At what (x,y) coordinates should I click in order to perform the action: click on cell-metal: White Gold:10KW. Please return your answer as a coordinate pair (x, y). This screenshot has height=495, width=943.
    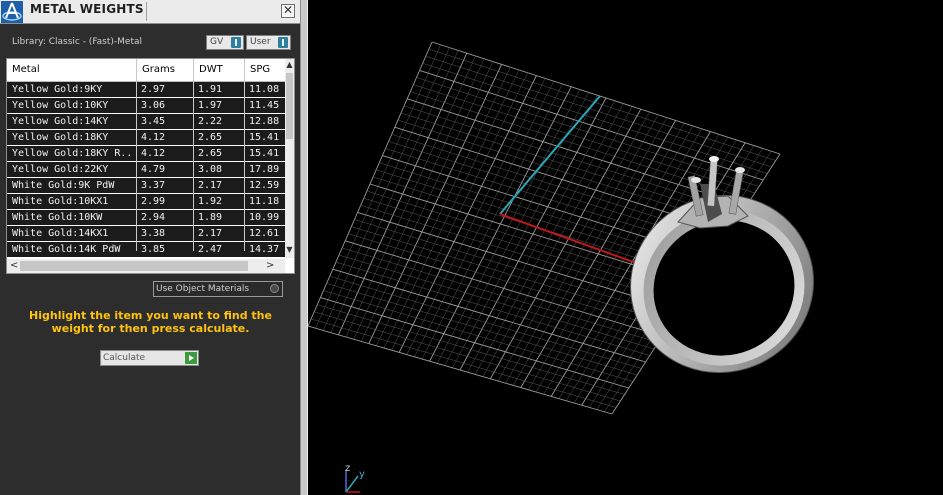
    Looking at the image, I should click on (57, 217).